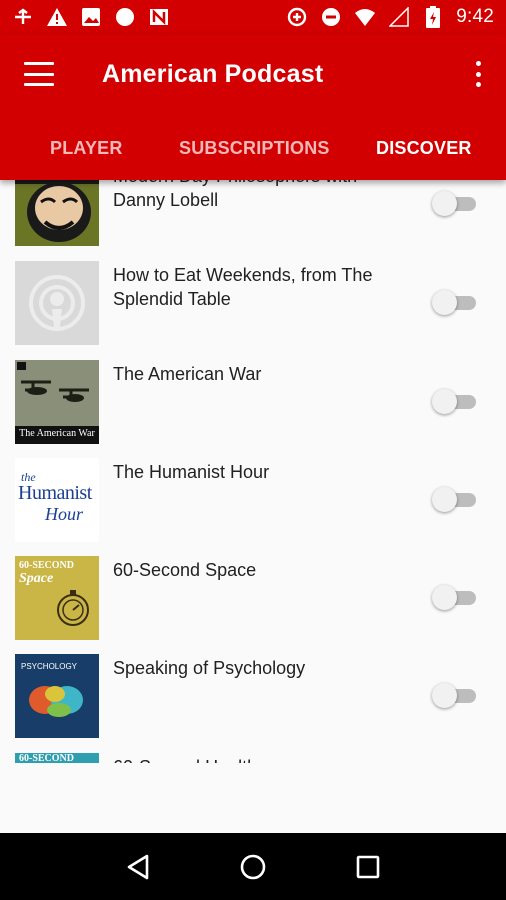  Describe the element at coordinates (433, 17) in the screenshot. I see `battery-icon` at that location.